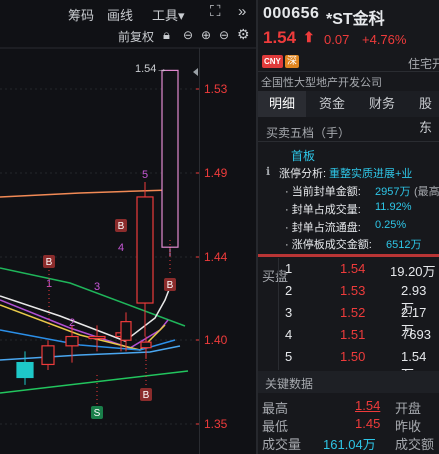 This screenshot has width=439, height=454. I want to click on tab-finance: 财务, so click(382, 104).